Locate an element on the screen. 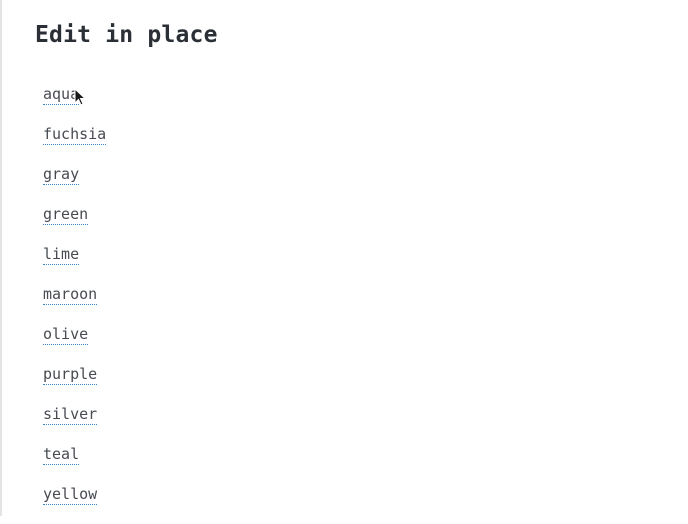 This screenshot has width=688, height=524. editable-item-fuchsia: fuchsia is located at coordinates (75, 134).